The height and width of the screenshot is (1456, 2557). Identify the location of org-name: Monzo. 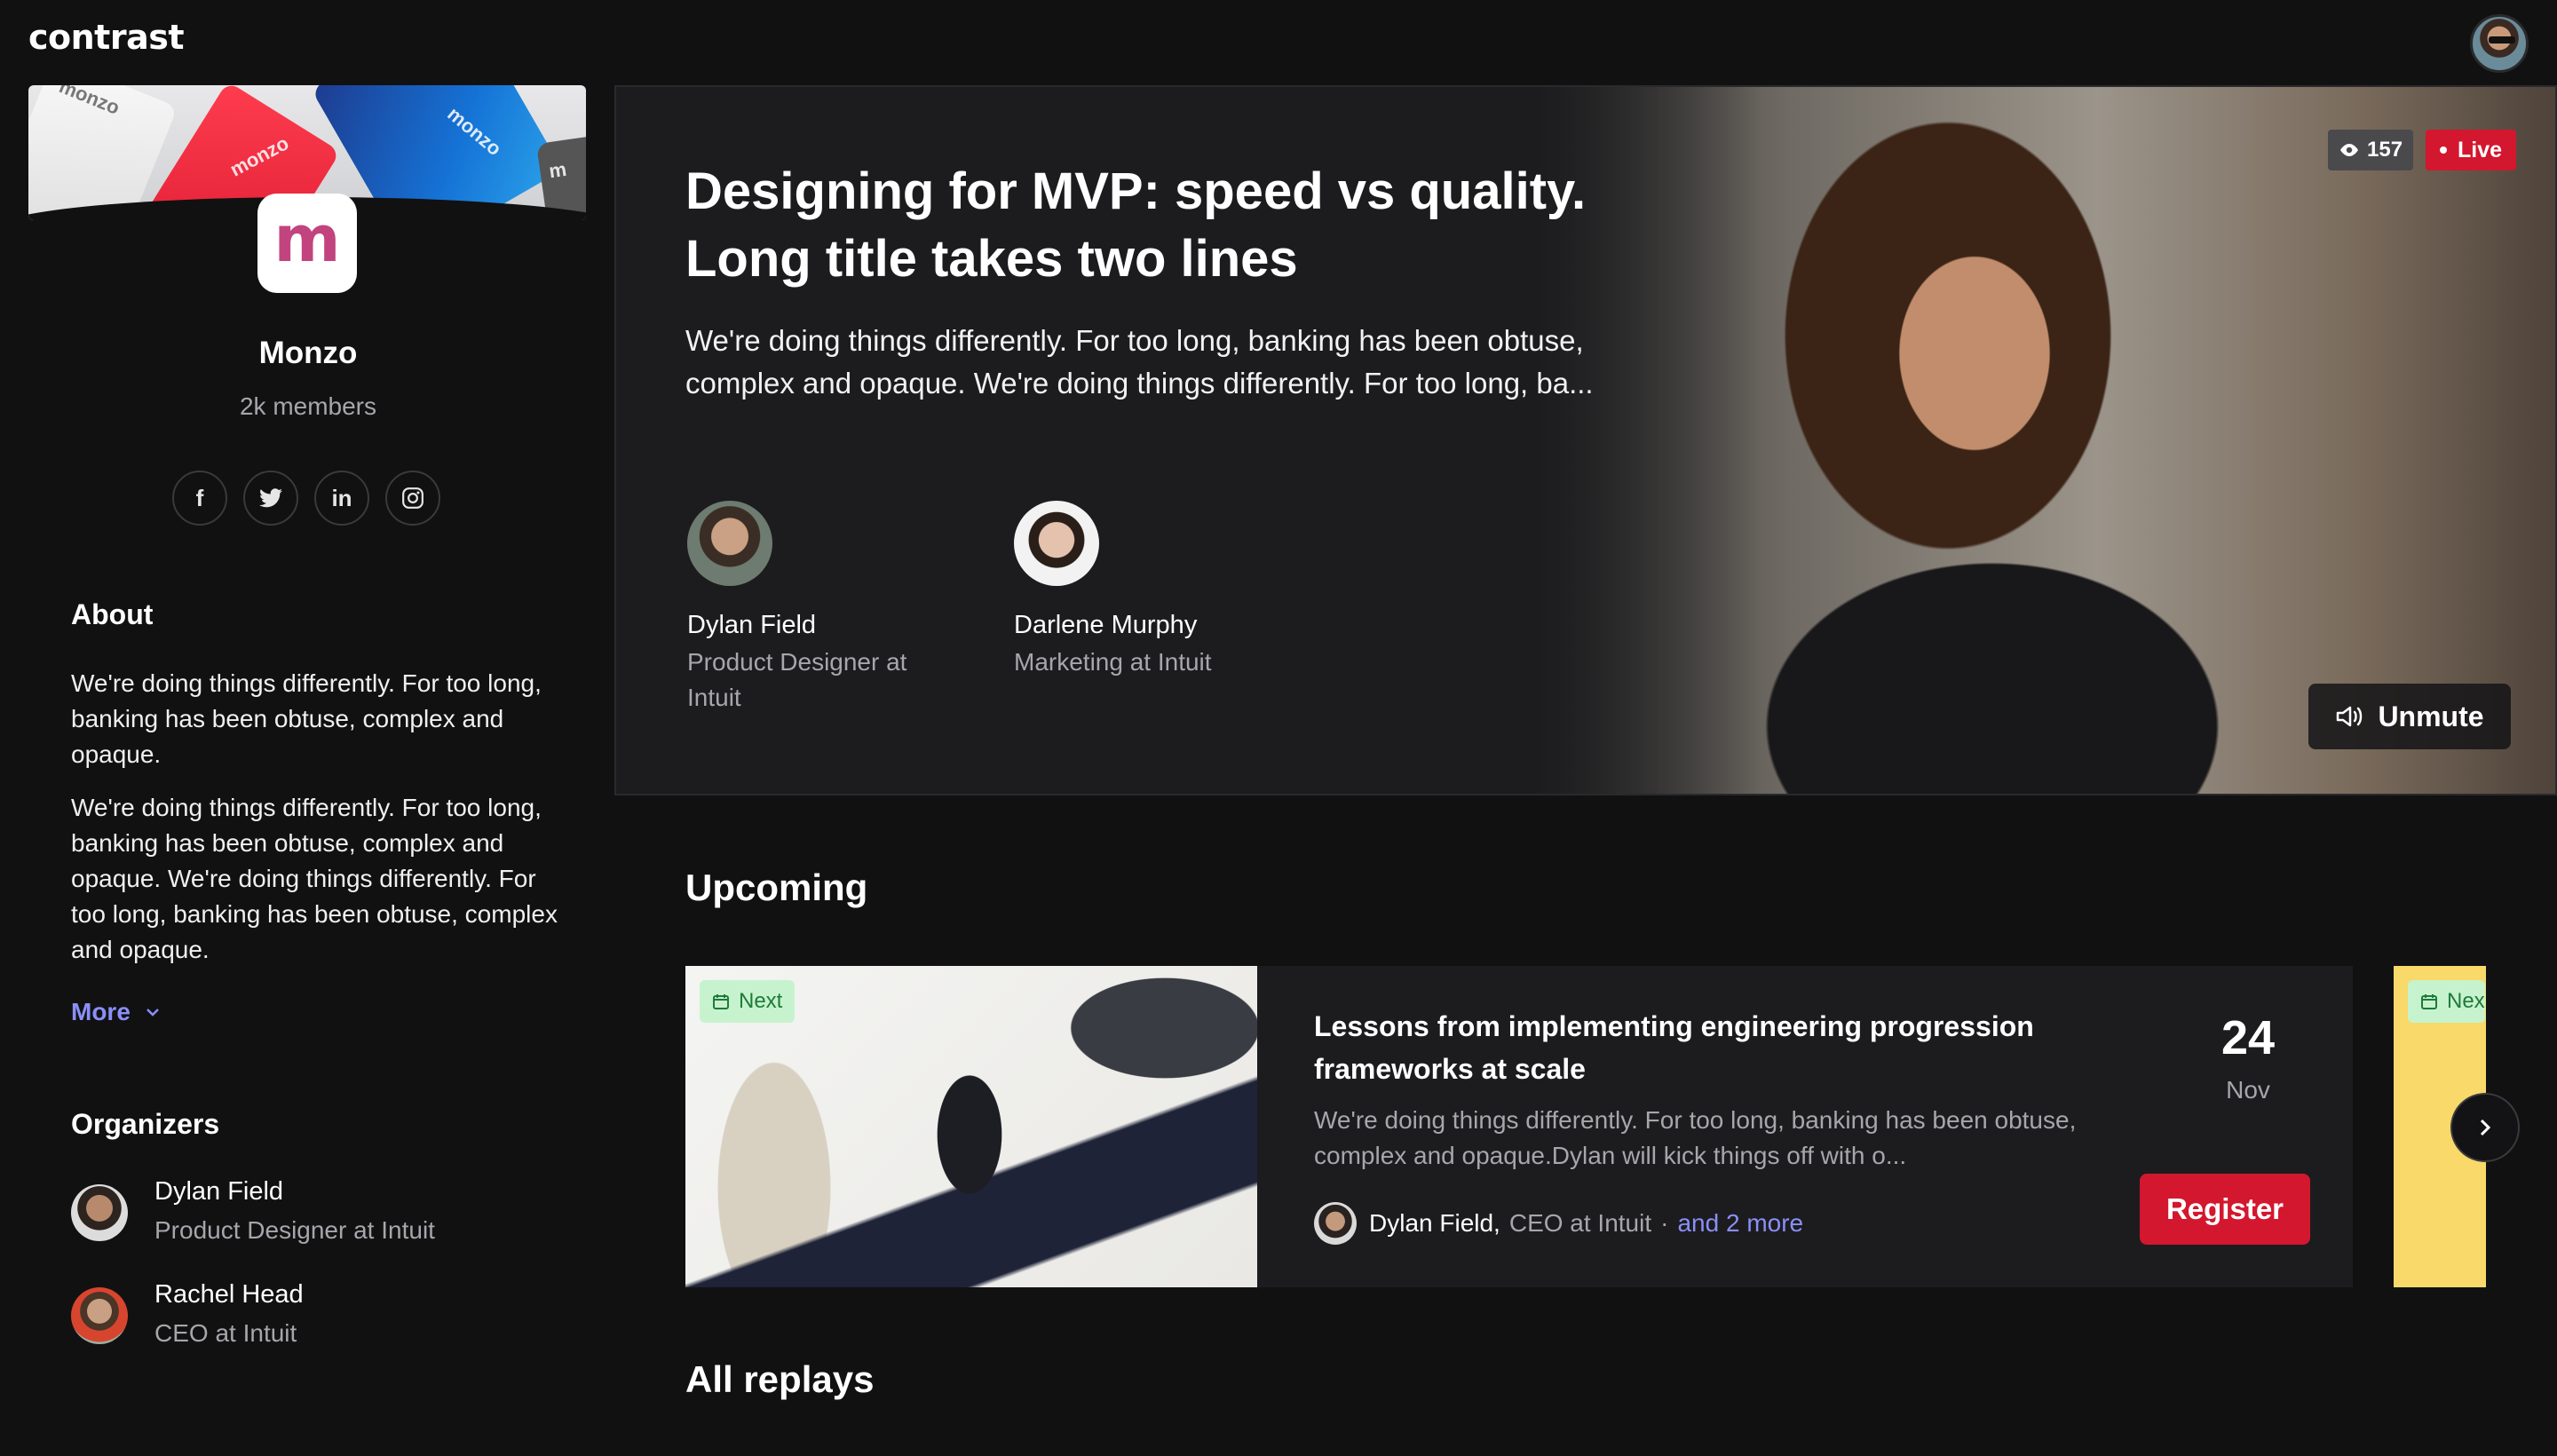
(308, 353).